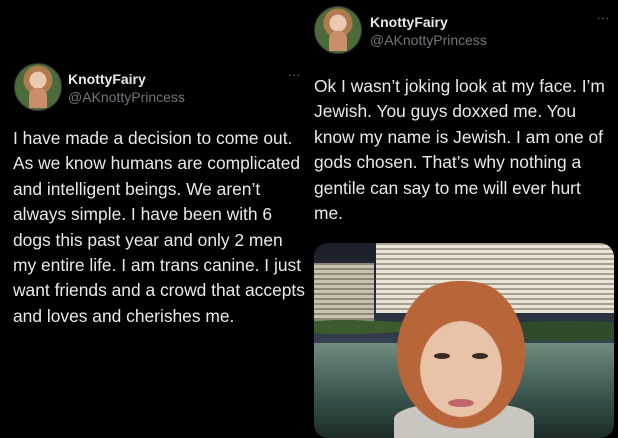  Describe the element at coordinates (461, 359) in the screenshot. I see `face` at that location.